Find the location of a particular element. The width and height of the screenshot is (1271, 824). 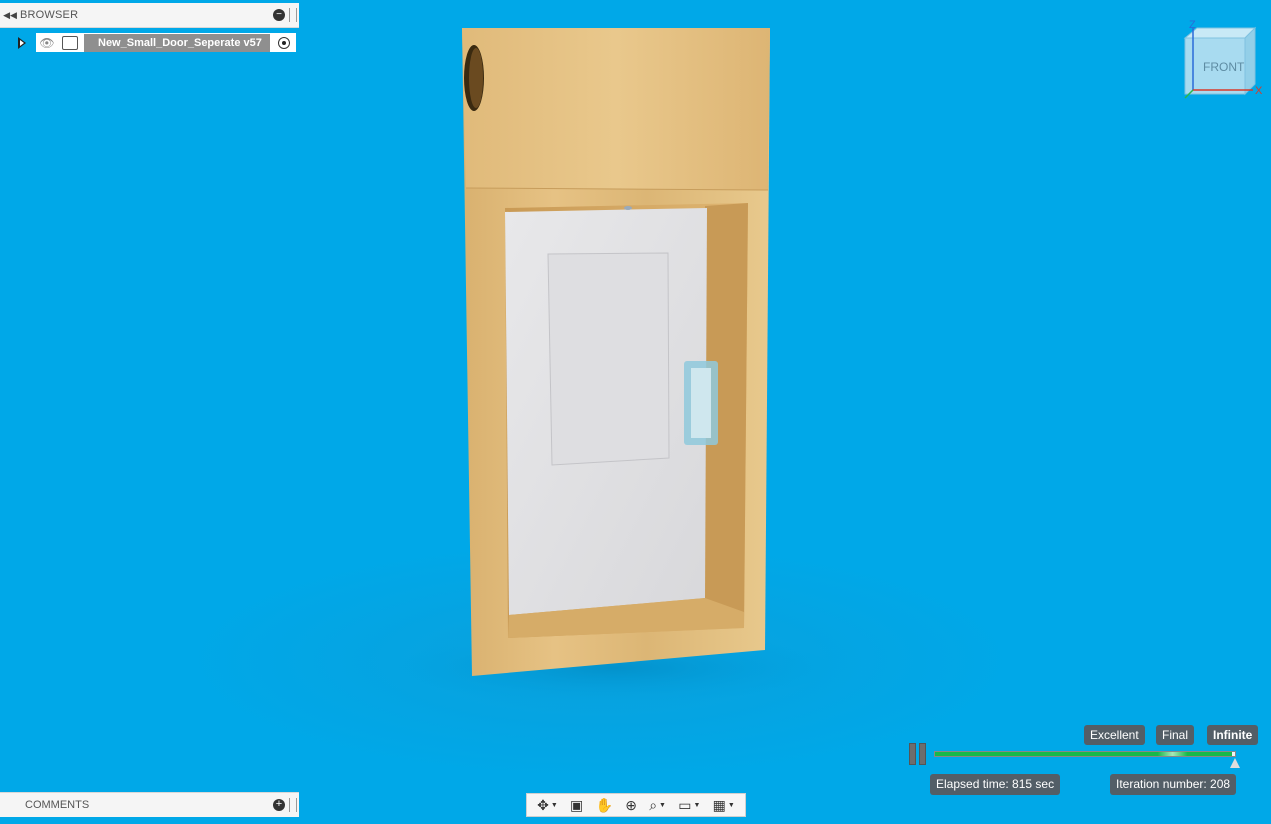

elapsed-time: Elapsed time: 815 sec is located at coordinates (995, 784).